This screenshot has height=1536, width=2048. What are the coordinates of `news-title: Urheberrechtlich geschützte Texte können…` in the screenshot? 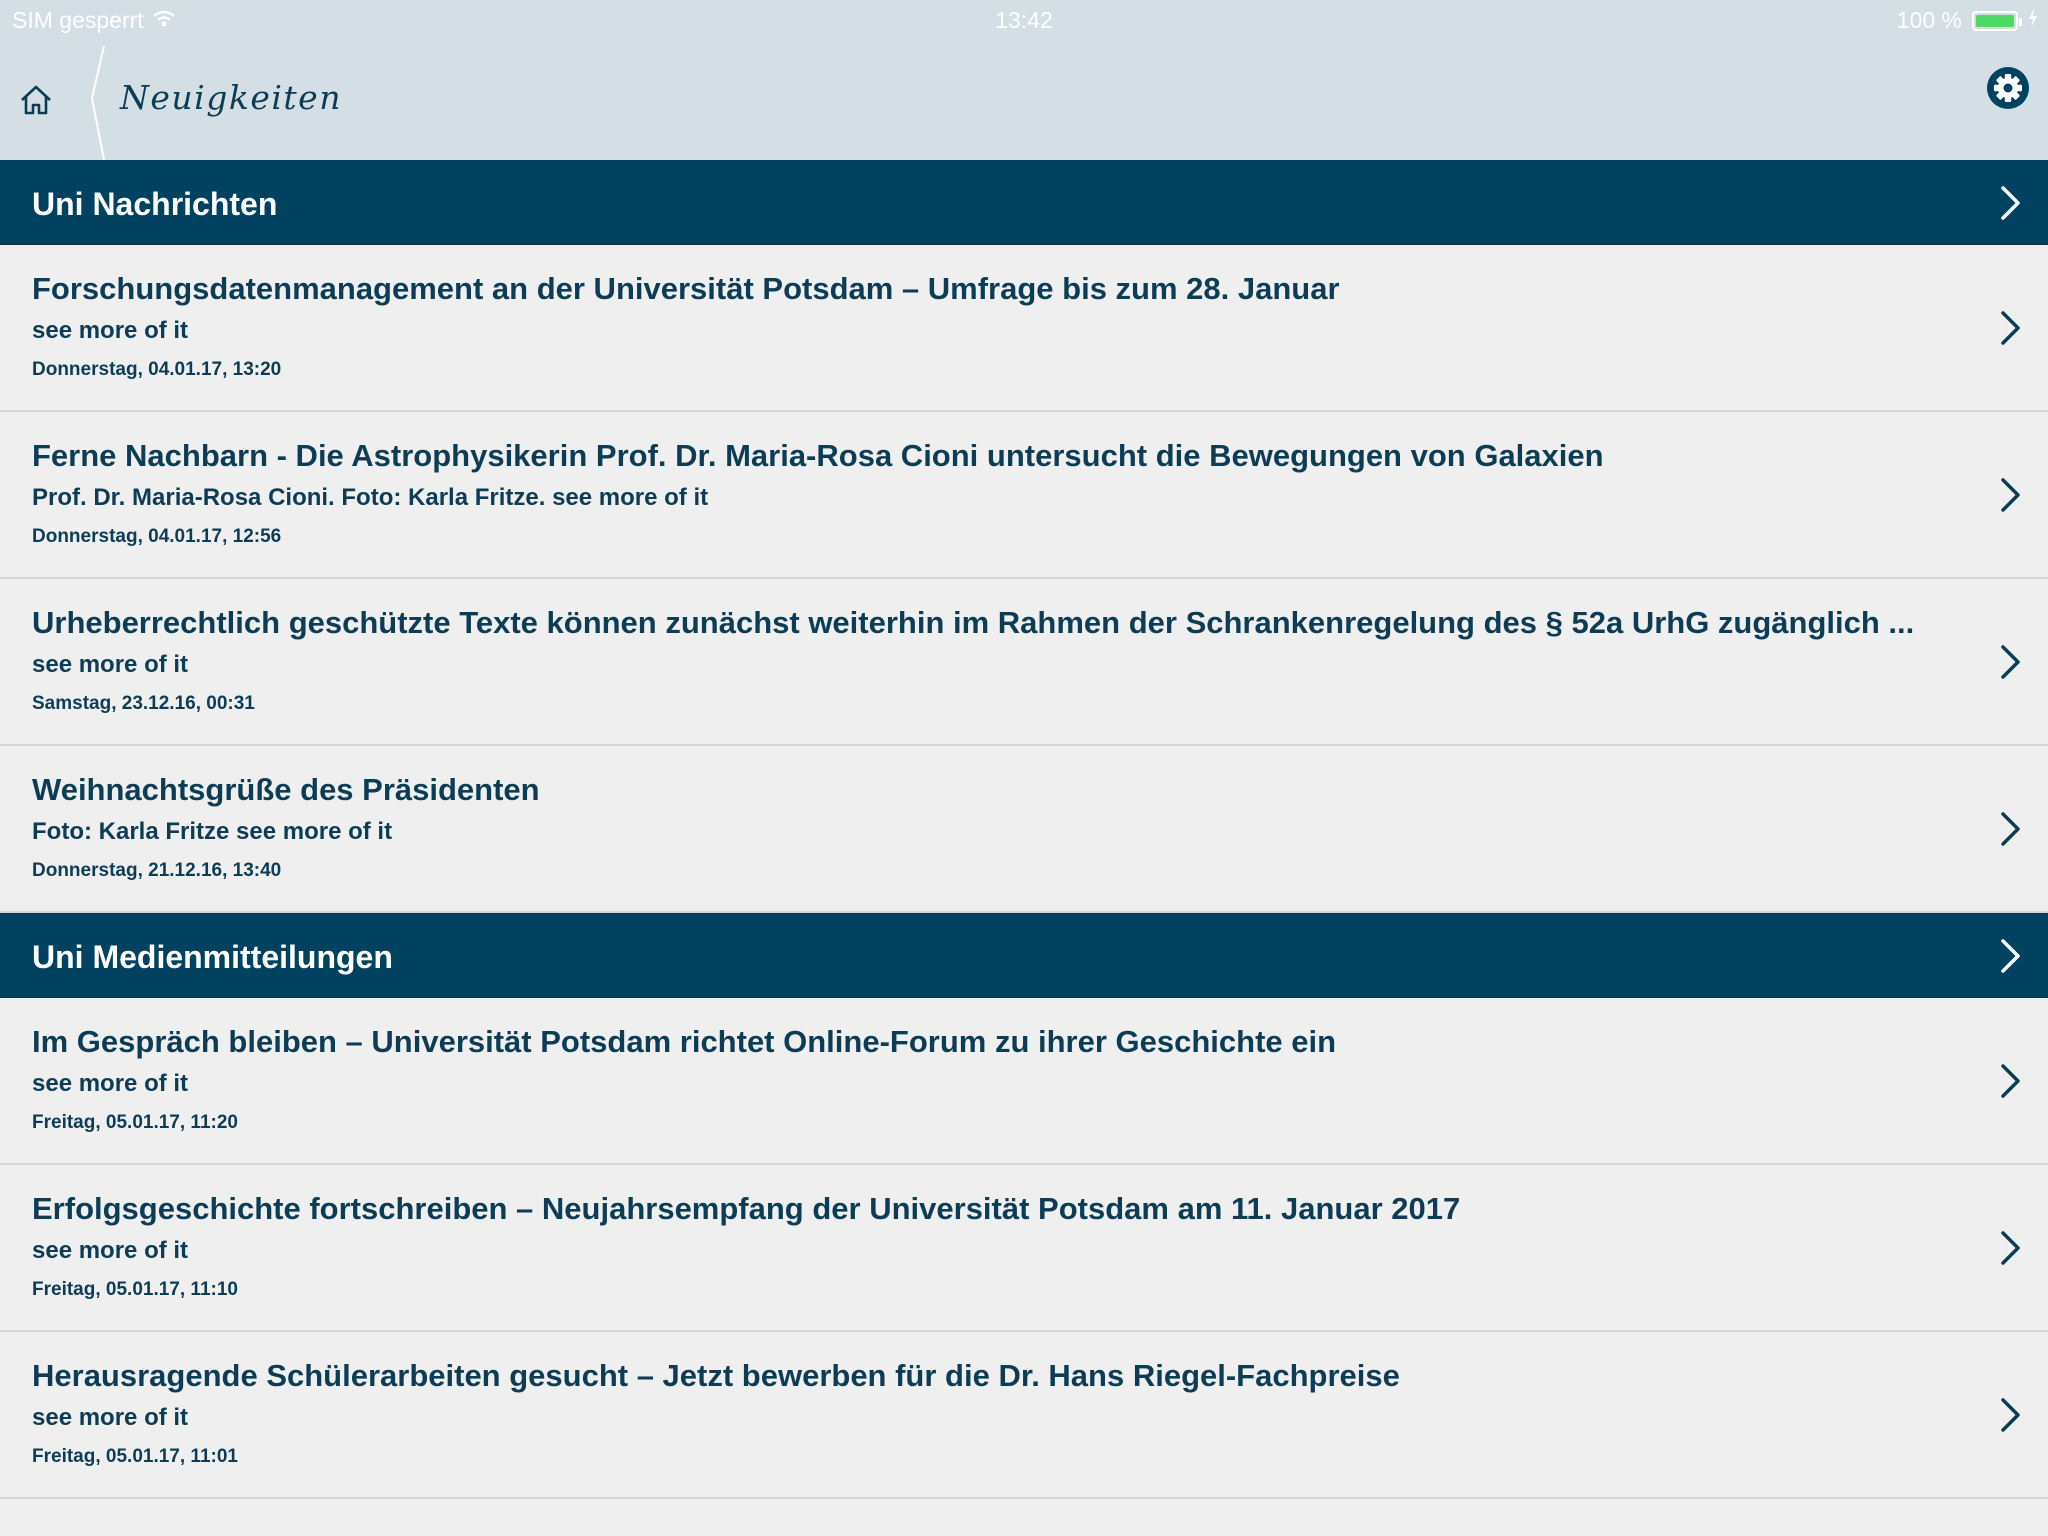 It's located at (973, 622).